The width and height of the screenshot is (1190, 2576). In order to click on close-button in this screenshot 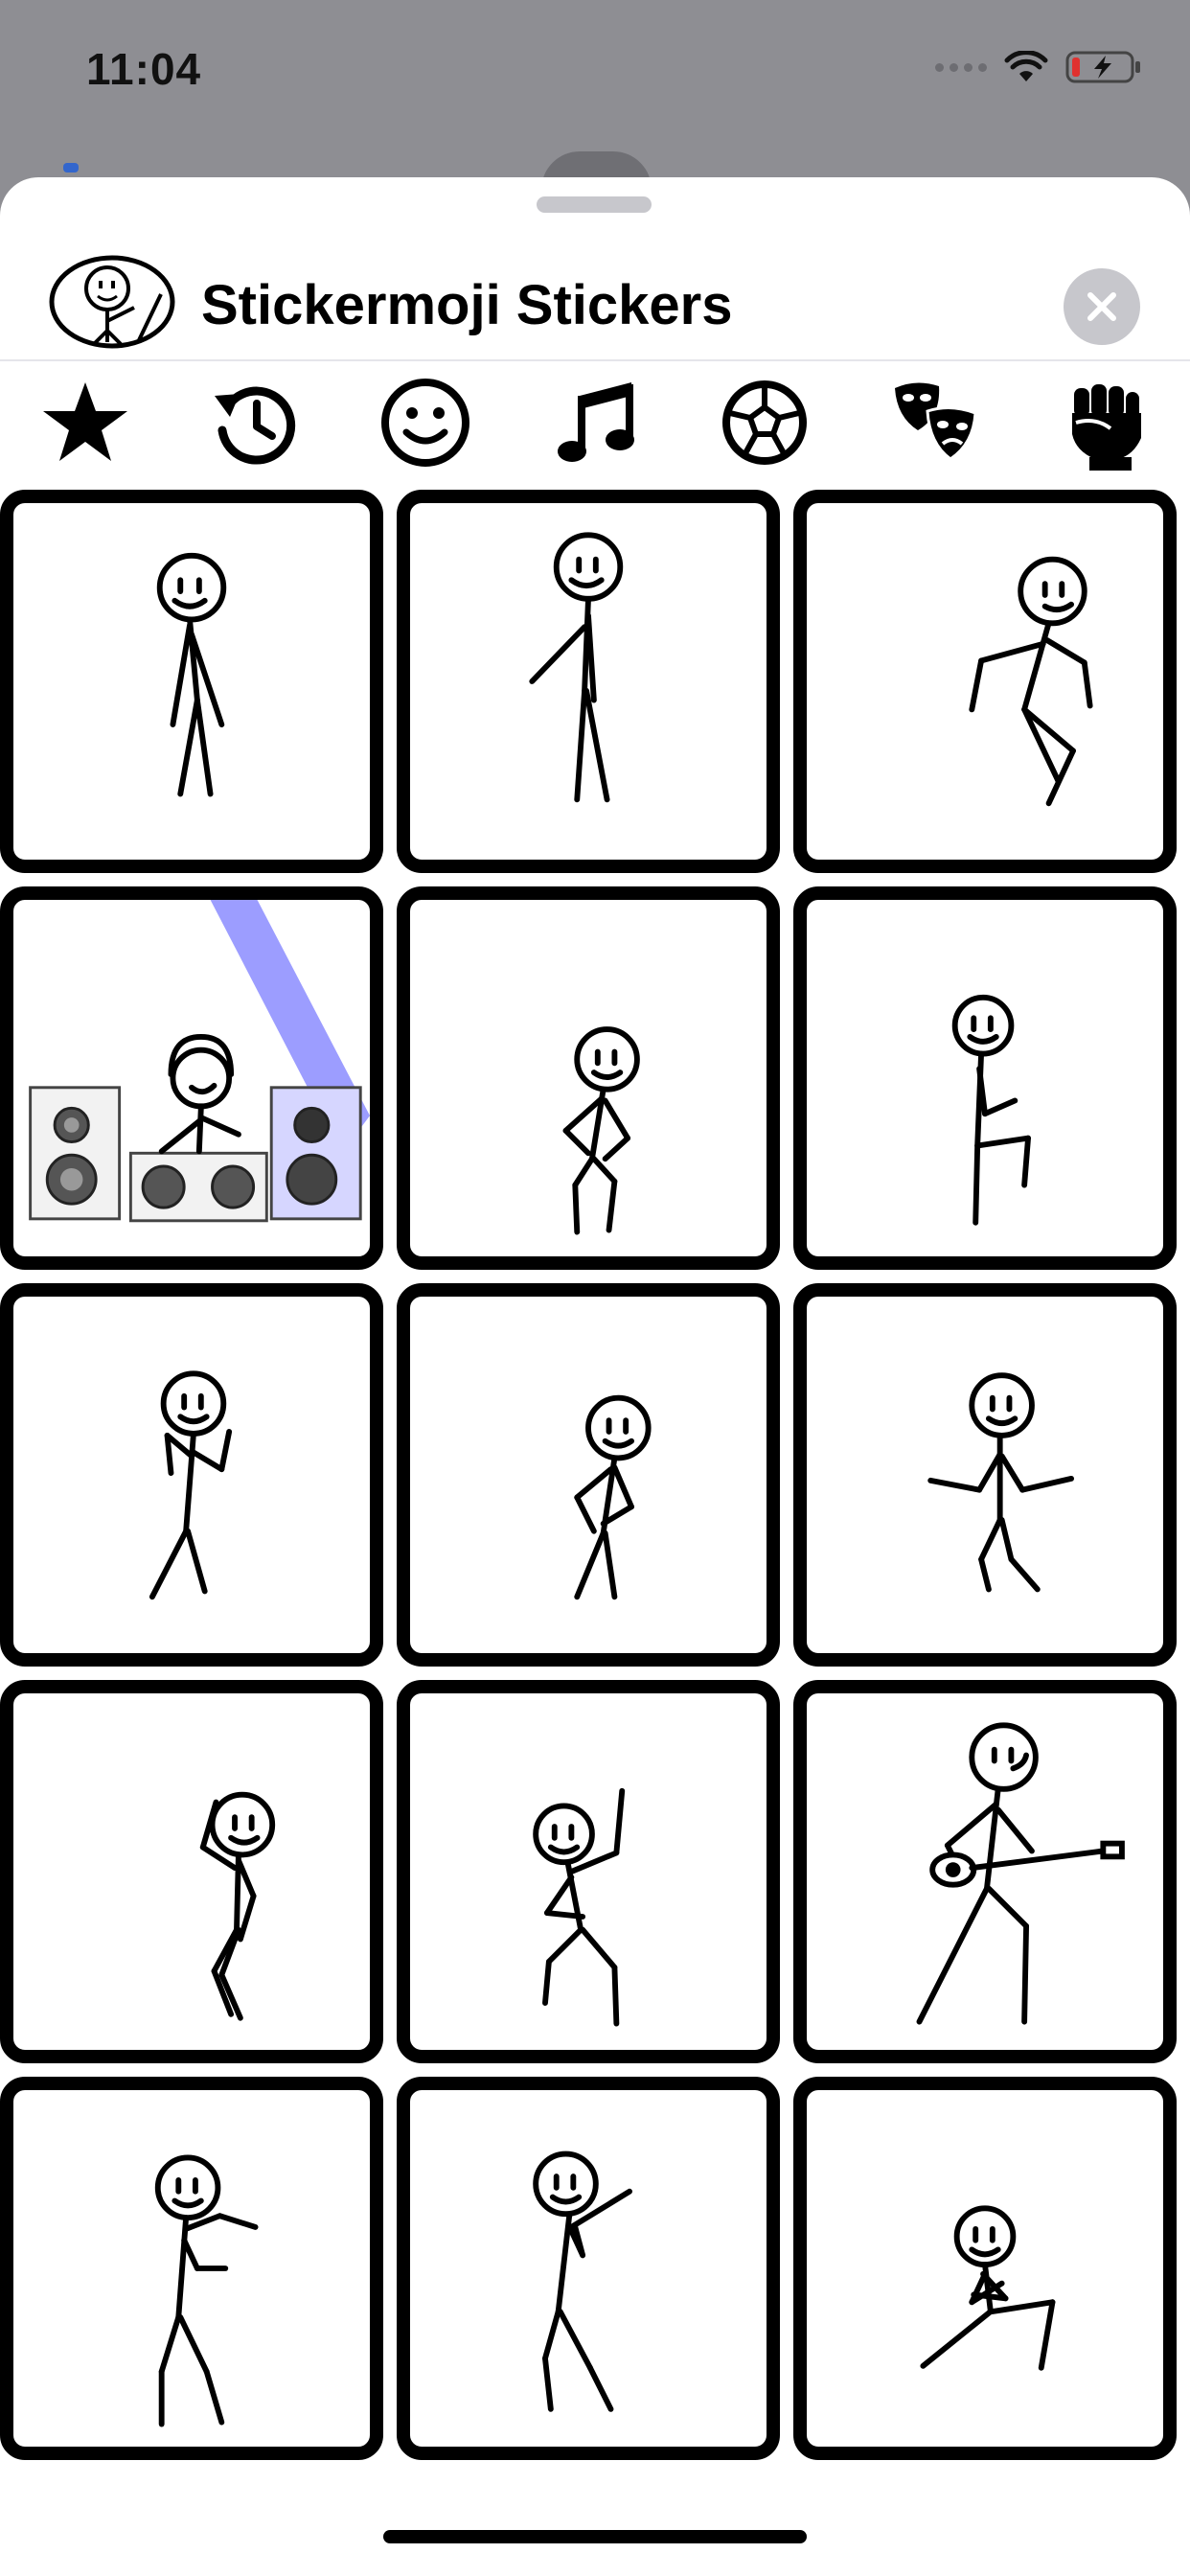, I will do `click(1102, 306)`.